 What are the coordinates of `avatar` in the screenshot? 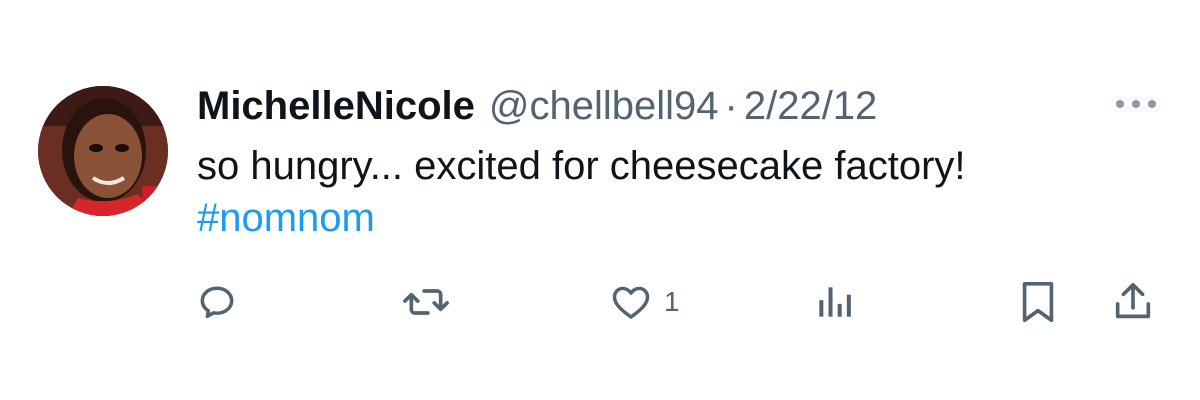 It's located at (103, 151).